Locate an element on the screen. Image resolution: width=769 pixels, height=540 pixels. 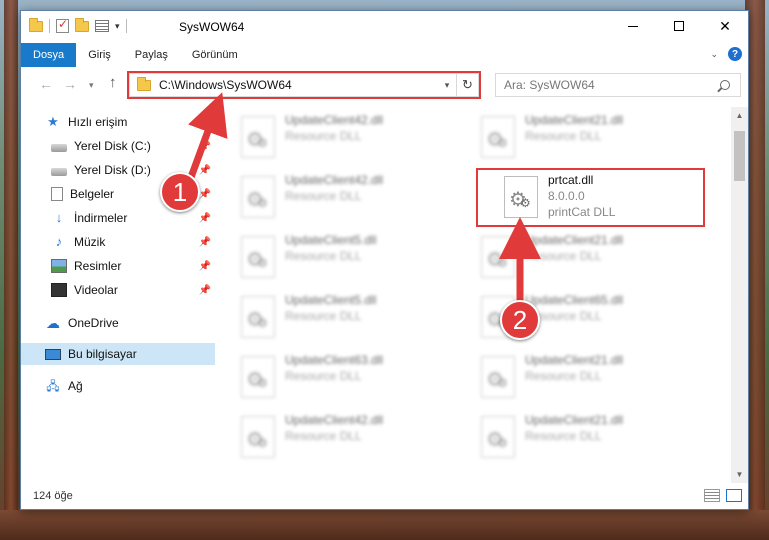
properties-check-icon is located at coordinates (62, 25).